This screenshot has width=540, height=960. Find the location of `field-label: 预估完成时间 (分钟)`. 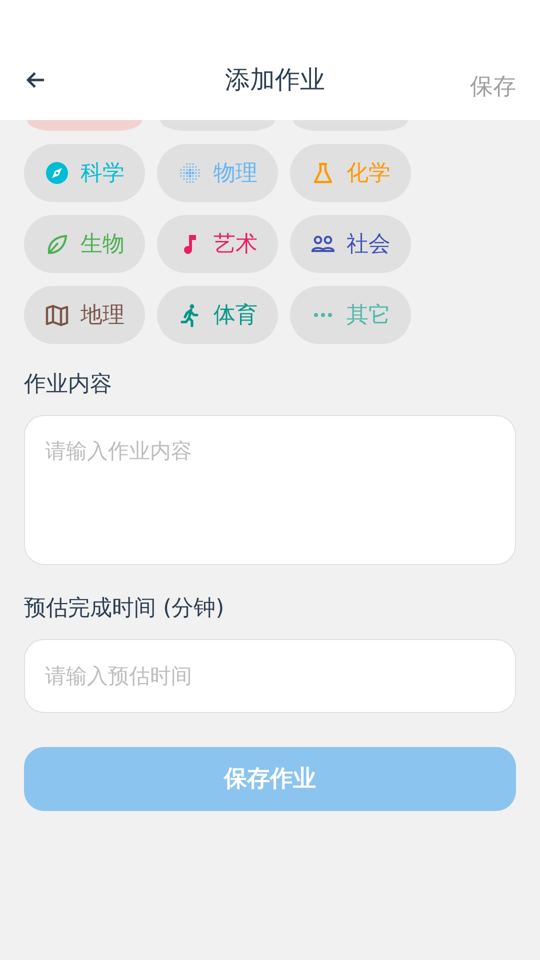

field-label: 预估完成时间 (分钟) is located at coordinates (125, 609).